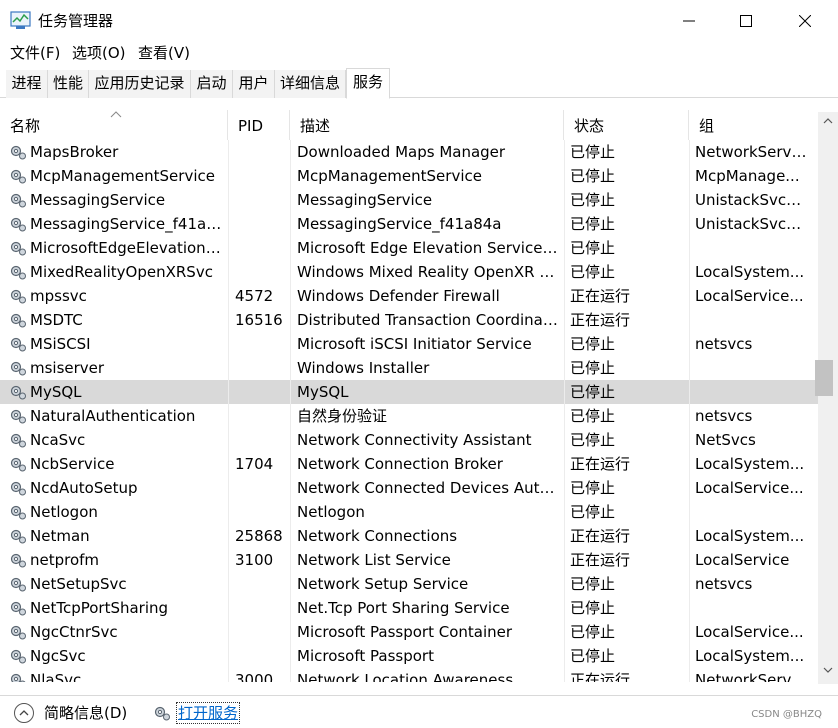 The image size is (838, 728). Describe the element at coordinates (35, 54) in the screenshot. I see `menu-file: 文件(F)` at that location.